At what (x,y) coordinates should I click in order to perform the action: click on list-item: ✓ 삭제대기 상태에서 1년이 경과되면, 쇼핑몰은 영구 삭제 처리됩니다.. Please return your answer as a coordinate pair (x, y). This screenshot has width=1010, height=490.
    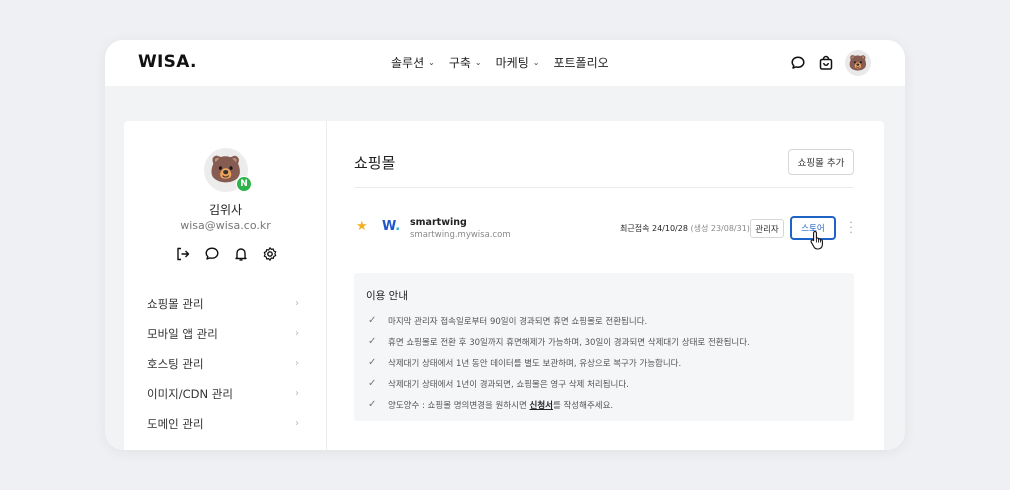
    Looking at the image, I should click on (608, 383).